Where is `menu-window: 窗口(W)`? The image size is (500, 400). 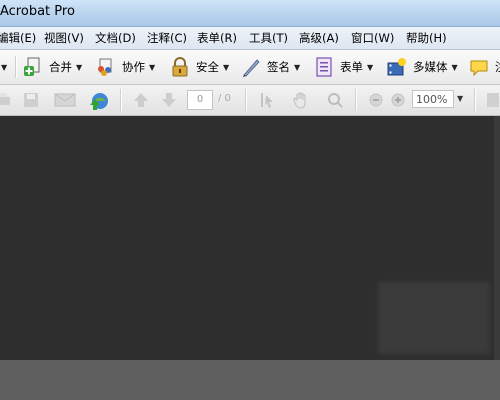
menu-window: 窗口(W) is located at coordinates (372, 38).